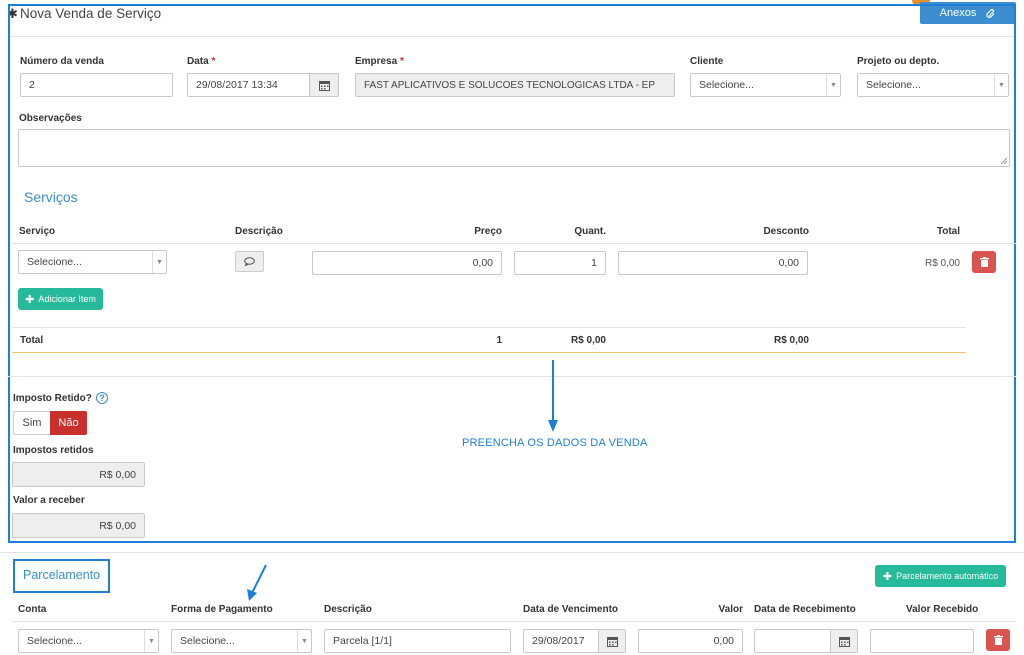 The image size is (1024, 655). I want to click on delete-item-button, so click(984, 262).